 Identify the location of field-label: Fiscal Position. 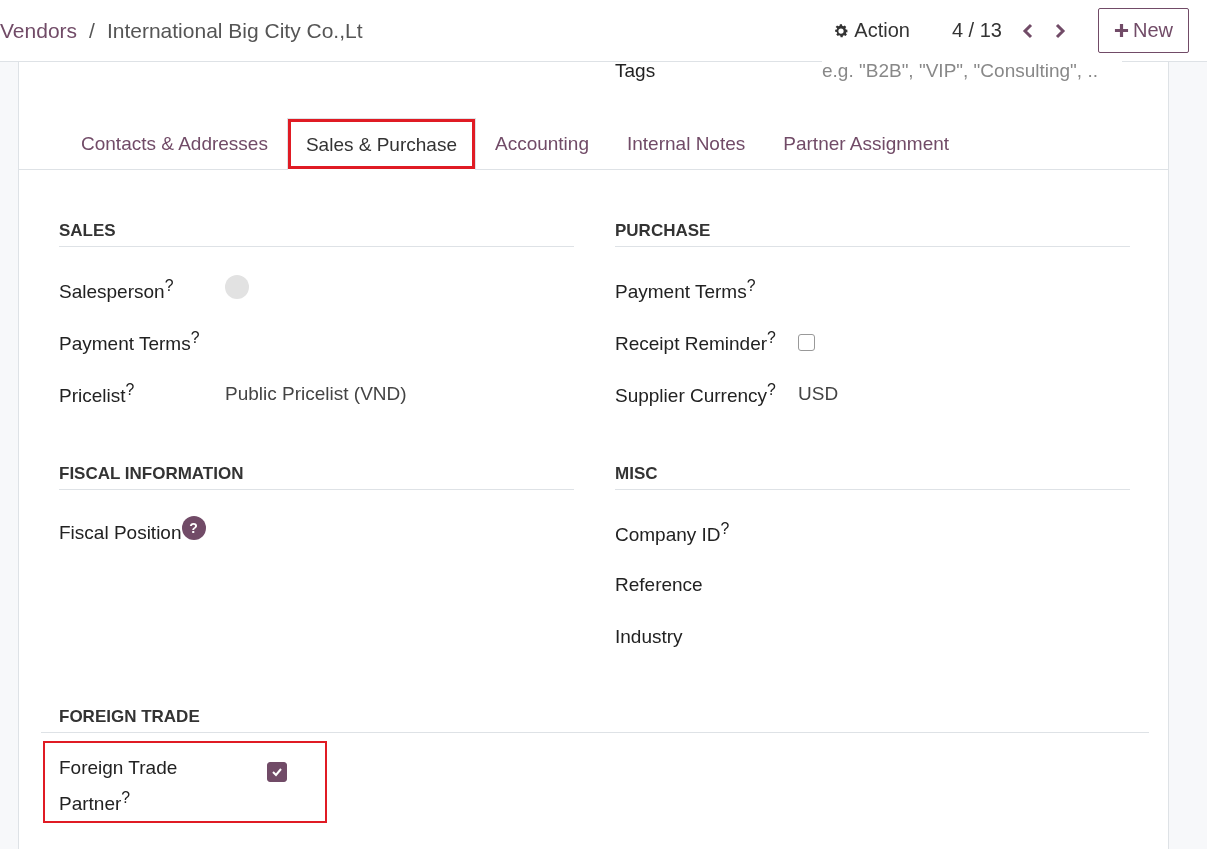
(120, 533).